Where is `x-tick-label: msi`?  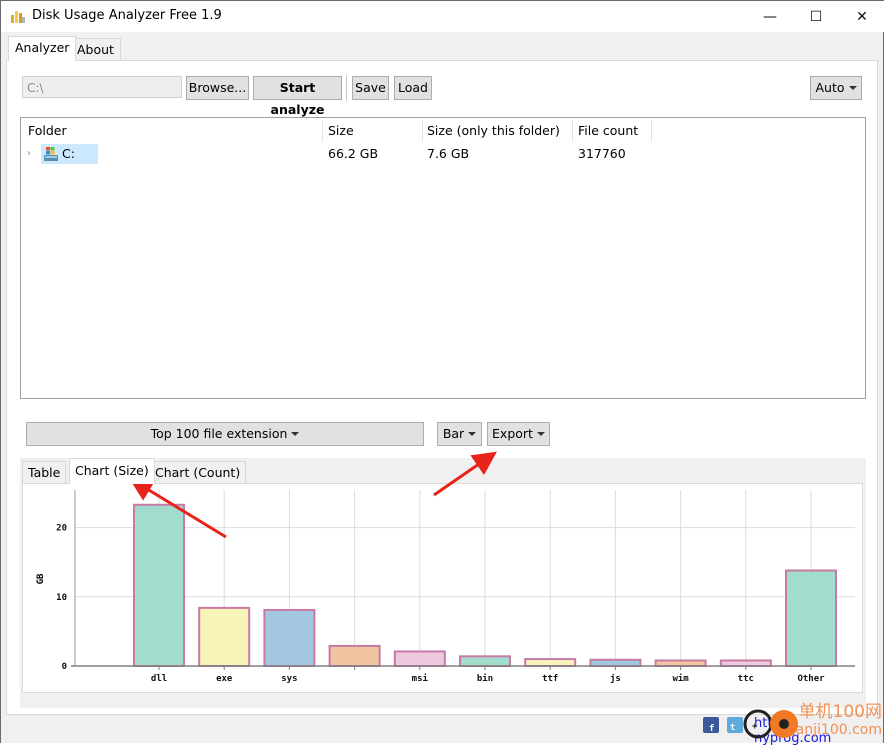 x-tick-label: msi is located at coordinates (420, 678).